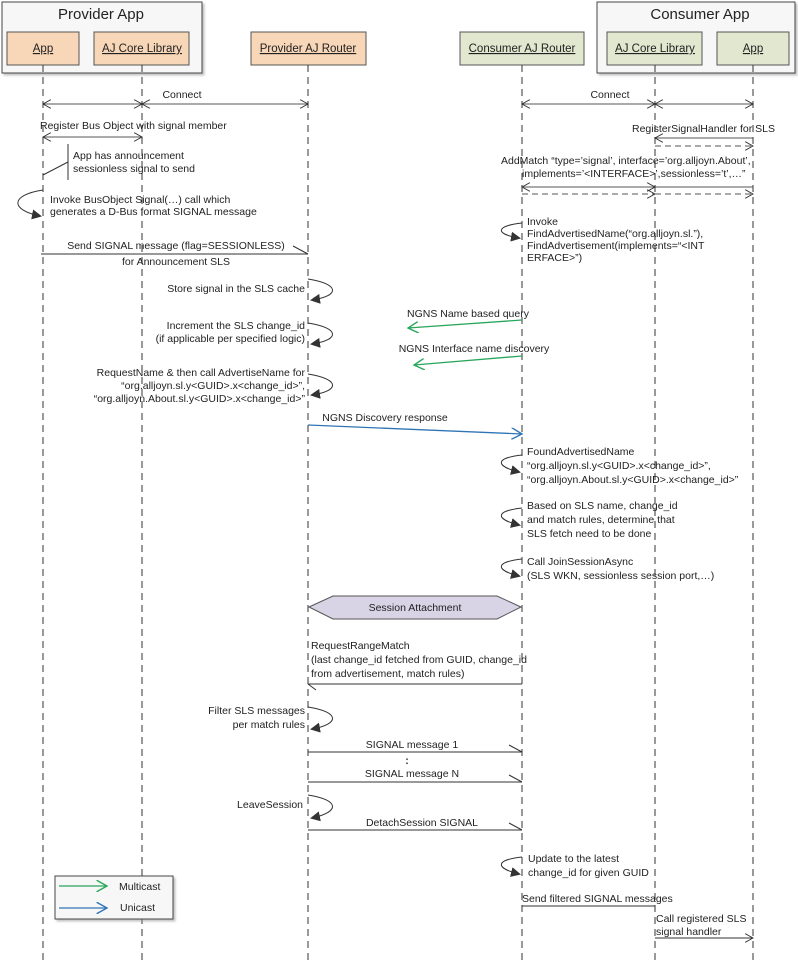  Describe the element at coordinates (589, 534) in the screenshot. I see `msg-label: SLS fetch need to be done` at that location.